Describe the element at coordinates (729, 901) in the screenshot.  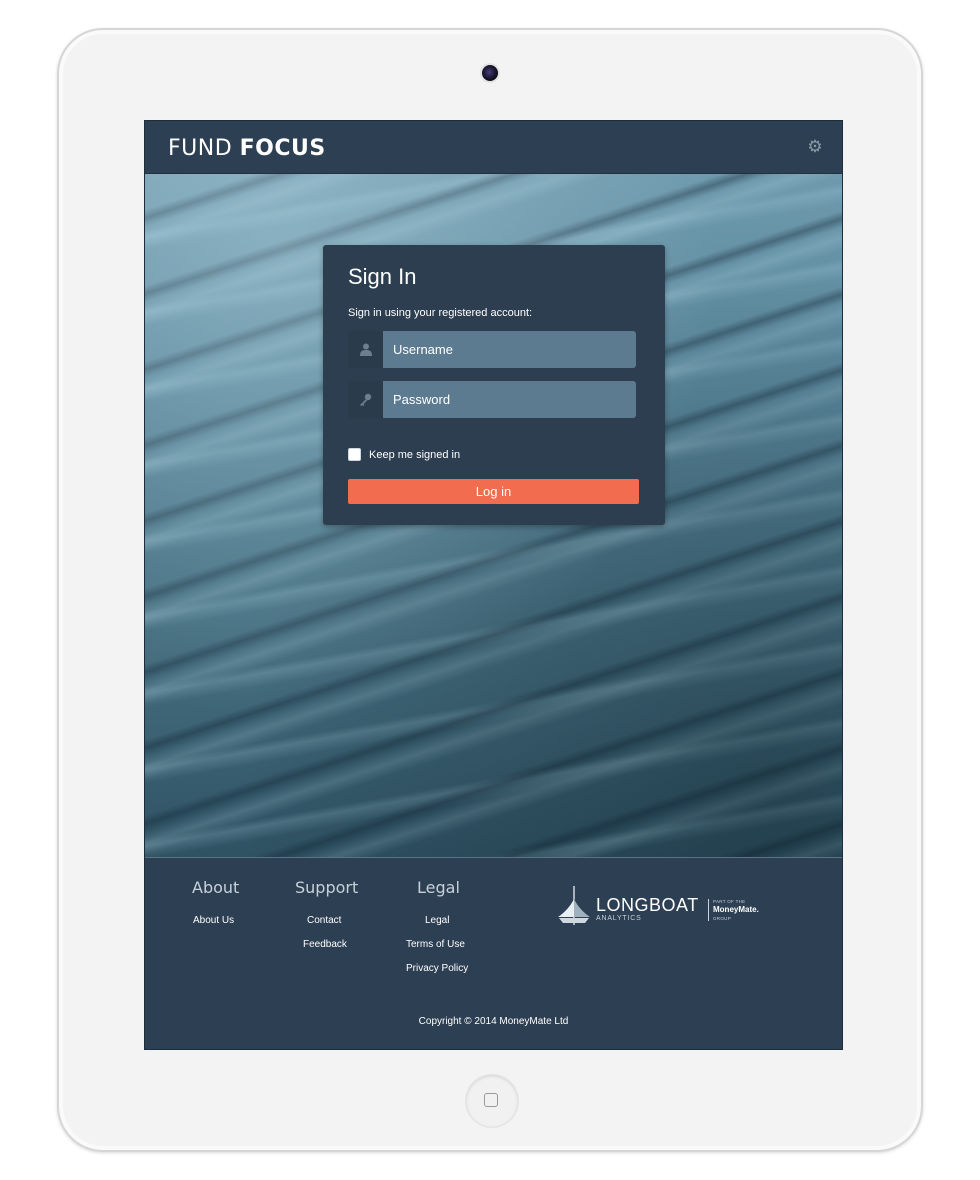
I see `moneymate-part-of: PART OF THE` at that location.